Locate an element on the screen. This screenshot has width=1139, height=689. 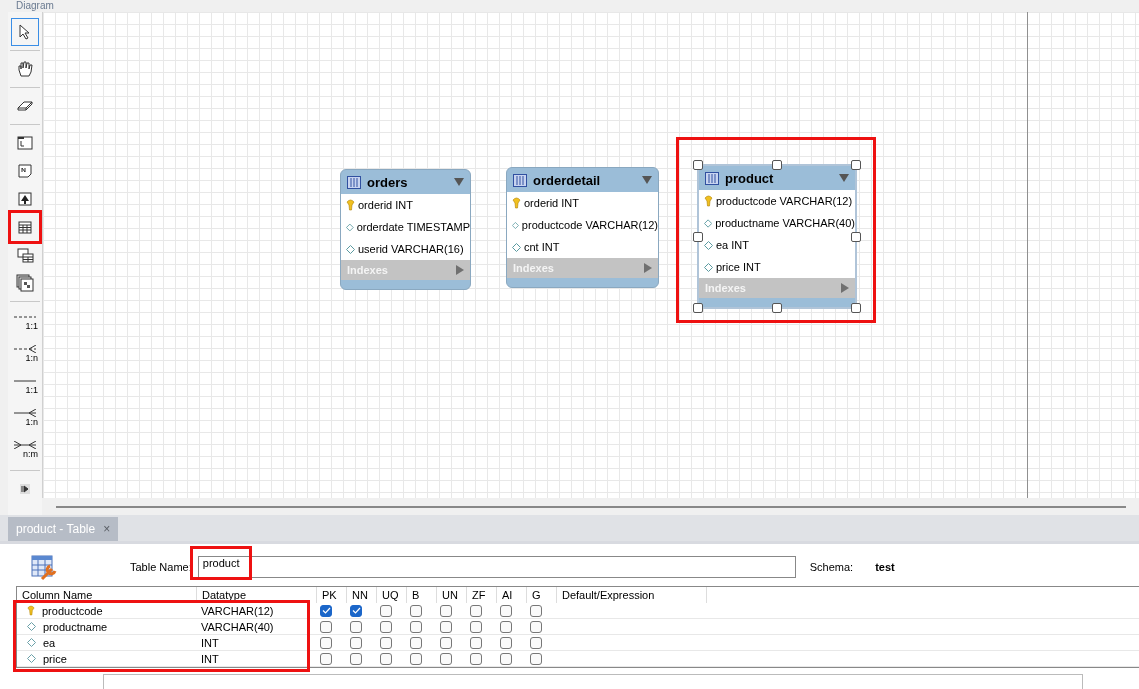
field-label: Table Name: is located at coordinates (161, 567).